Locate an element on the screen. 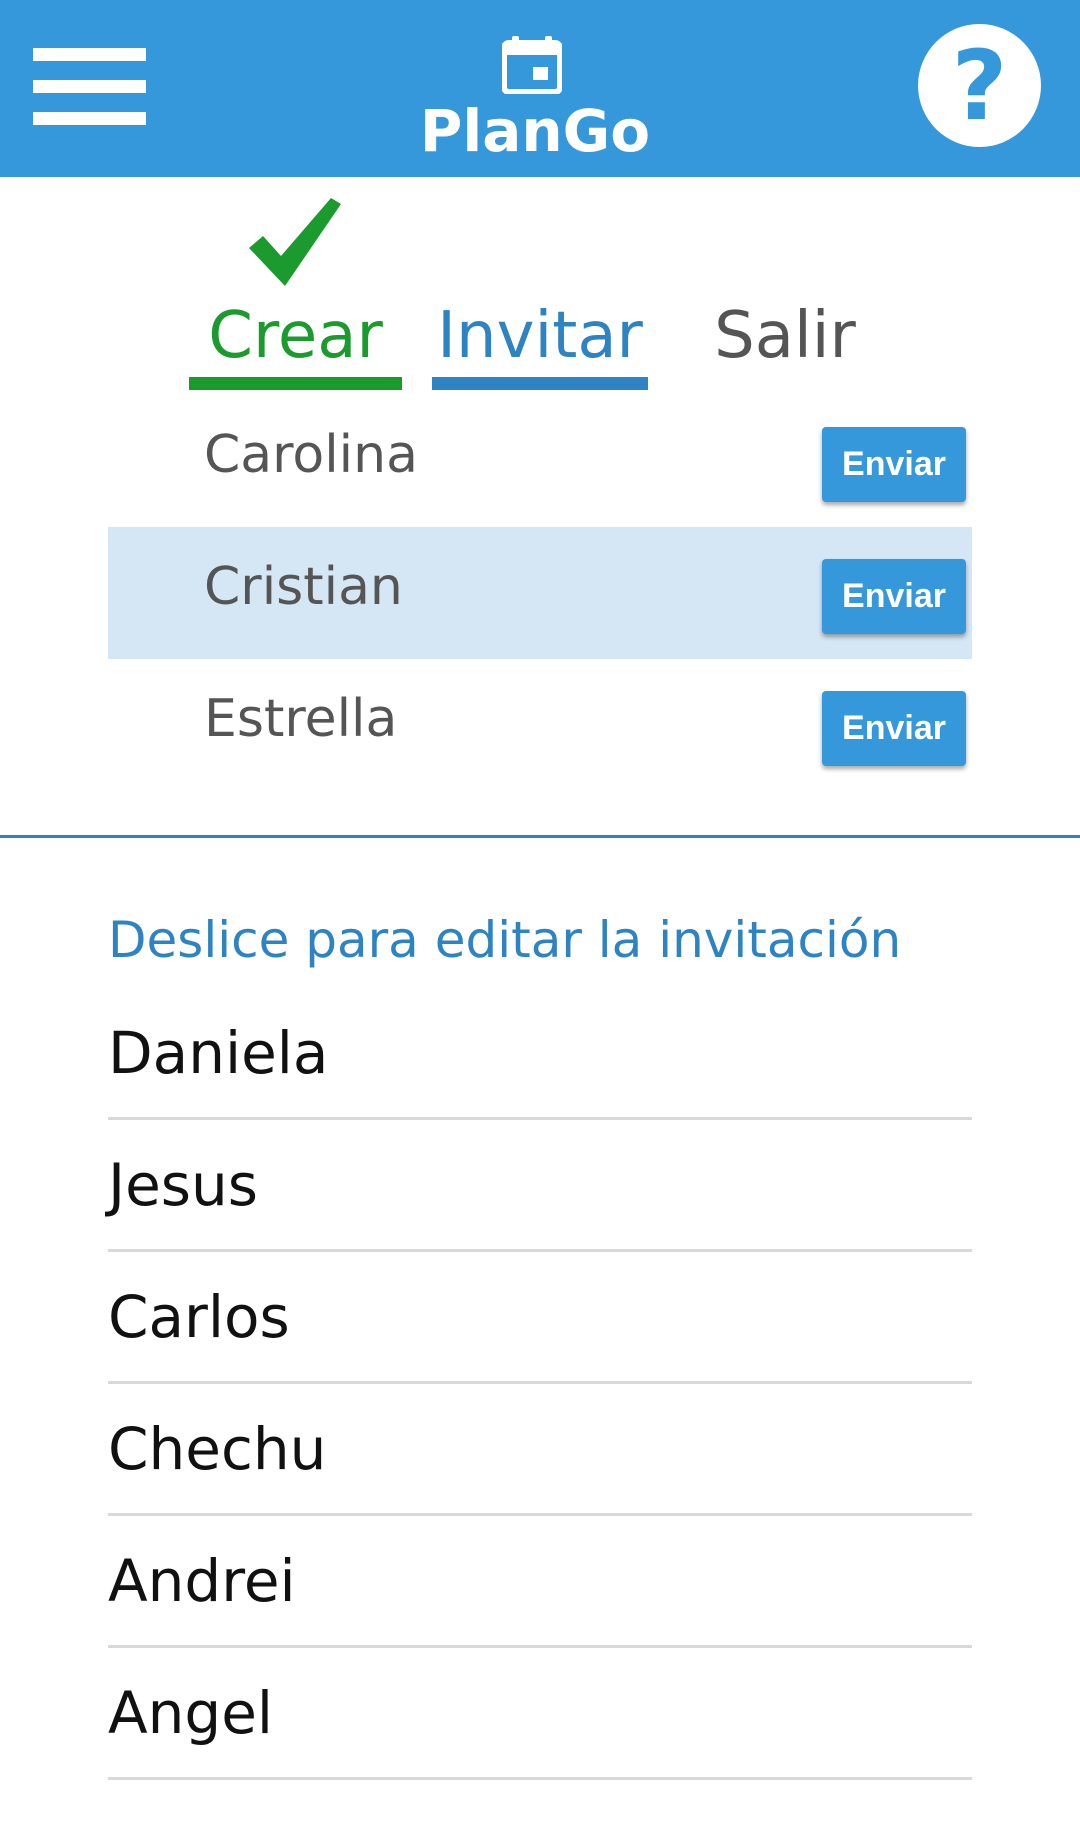 The width and height of the screenshot is (1080, 1840). swipe-hint: Deslice para editar la invitación is located at coordinates (505, 940).